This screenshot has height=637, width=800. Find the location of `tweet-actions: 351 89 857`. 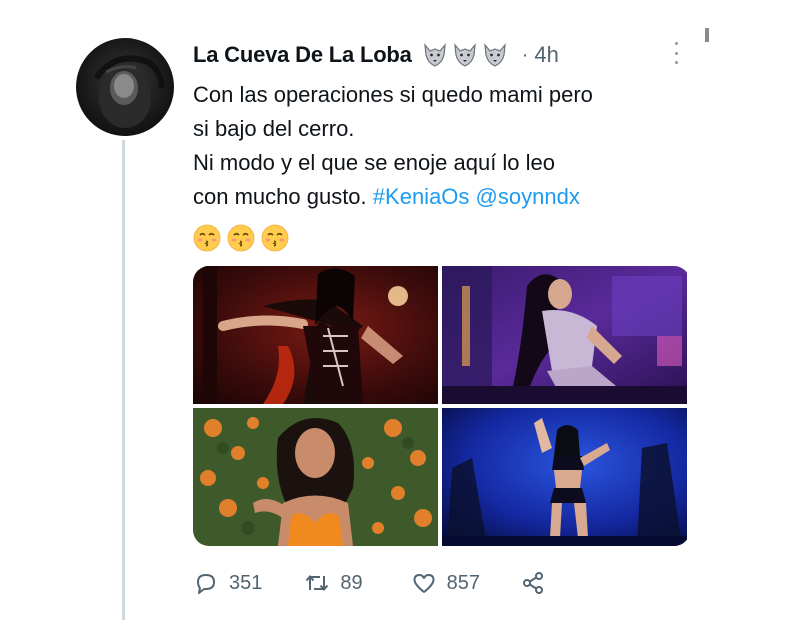

tweet-actions: 351 89 857 is located at coordinates (369, 583).